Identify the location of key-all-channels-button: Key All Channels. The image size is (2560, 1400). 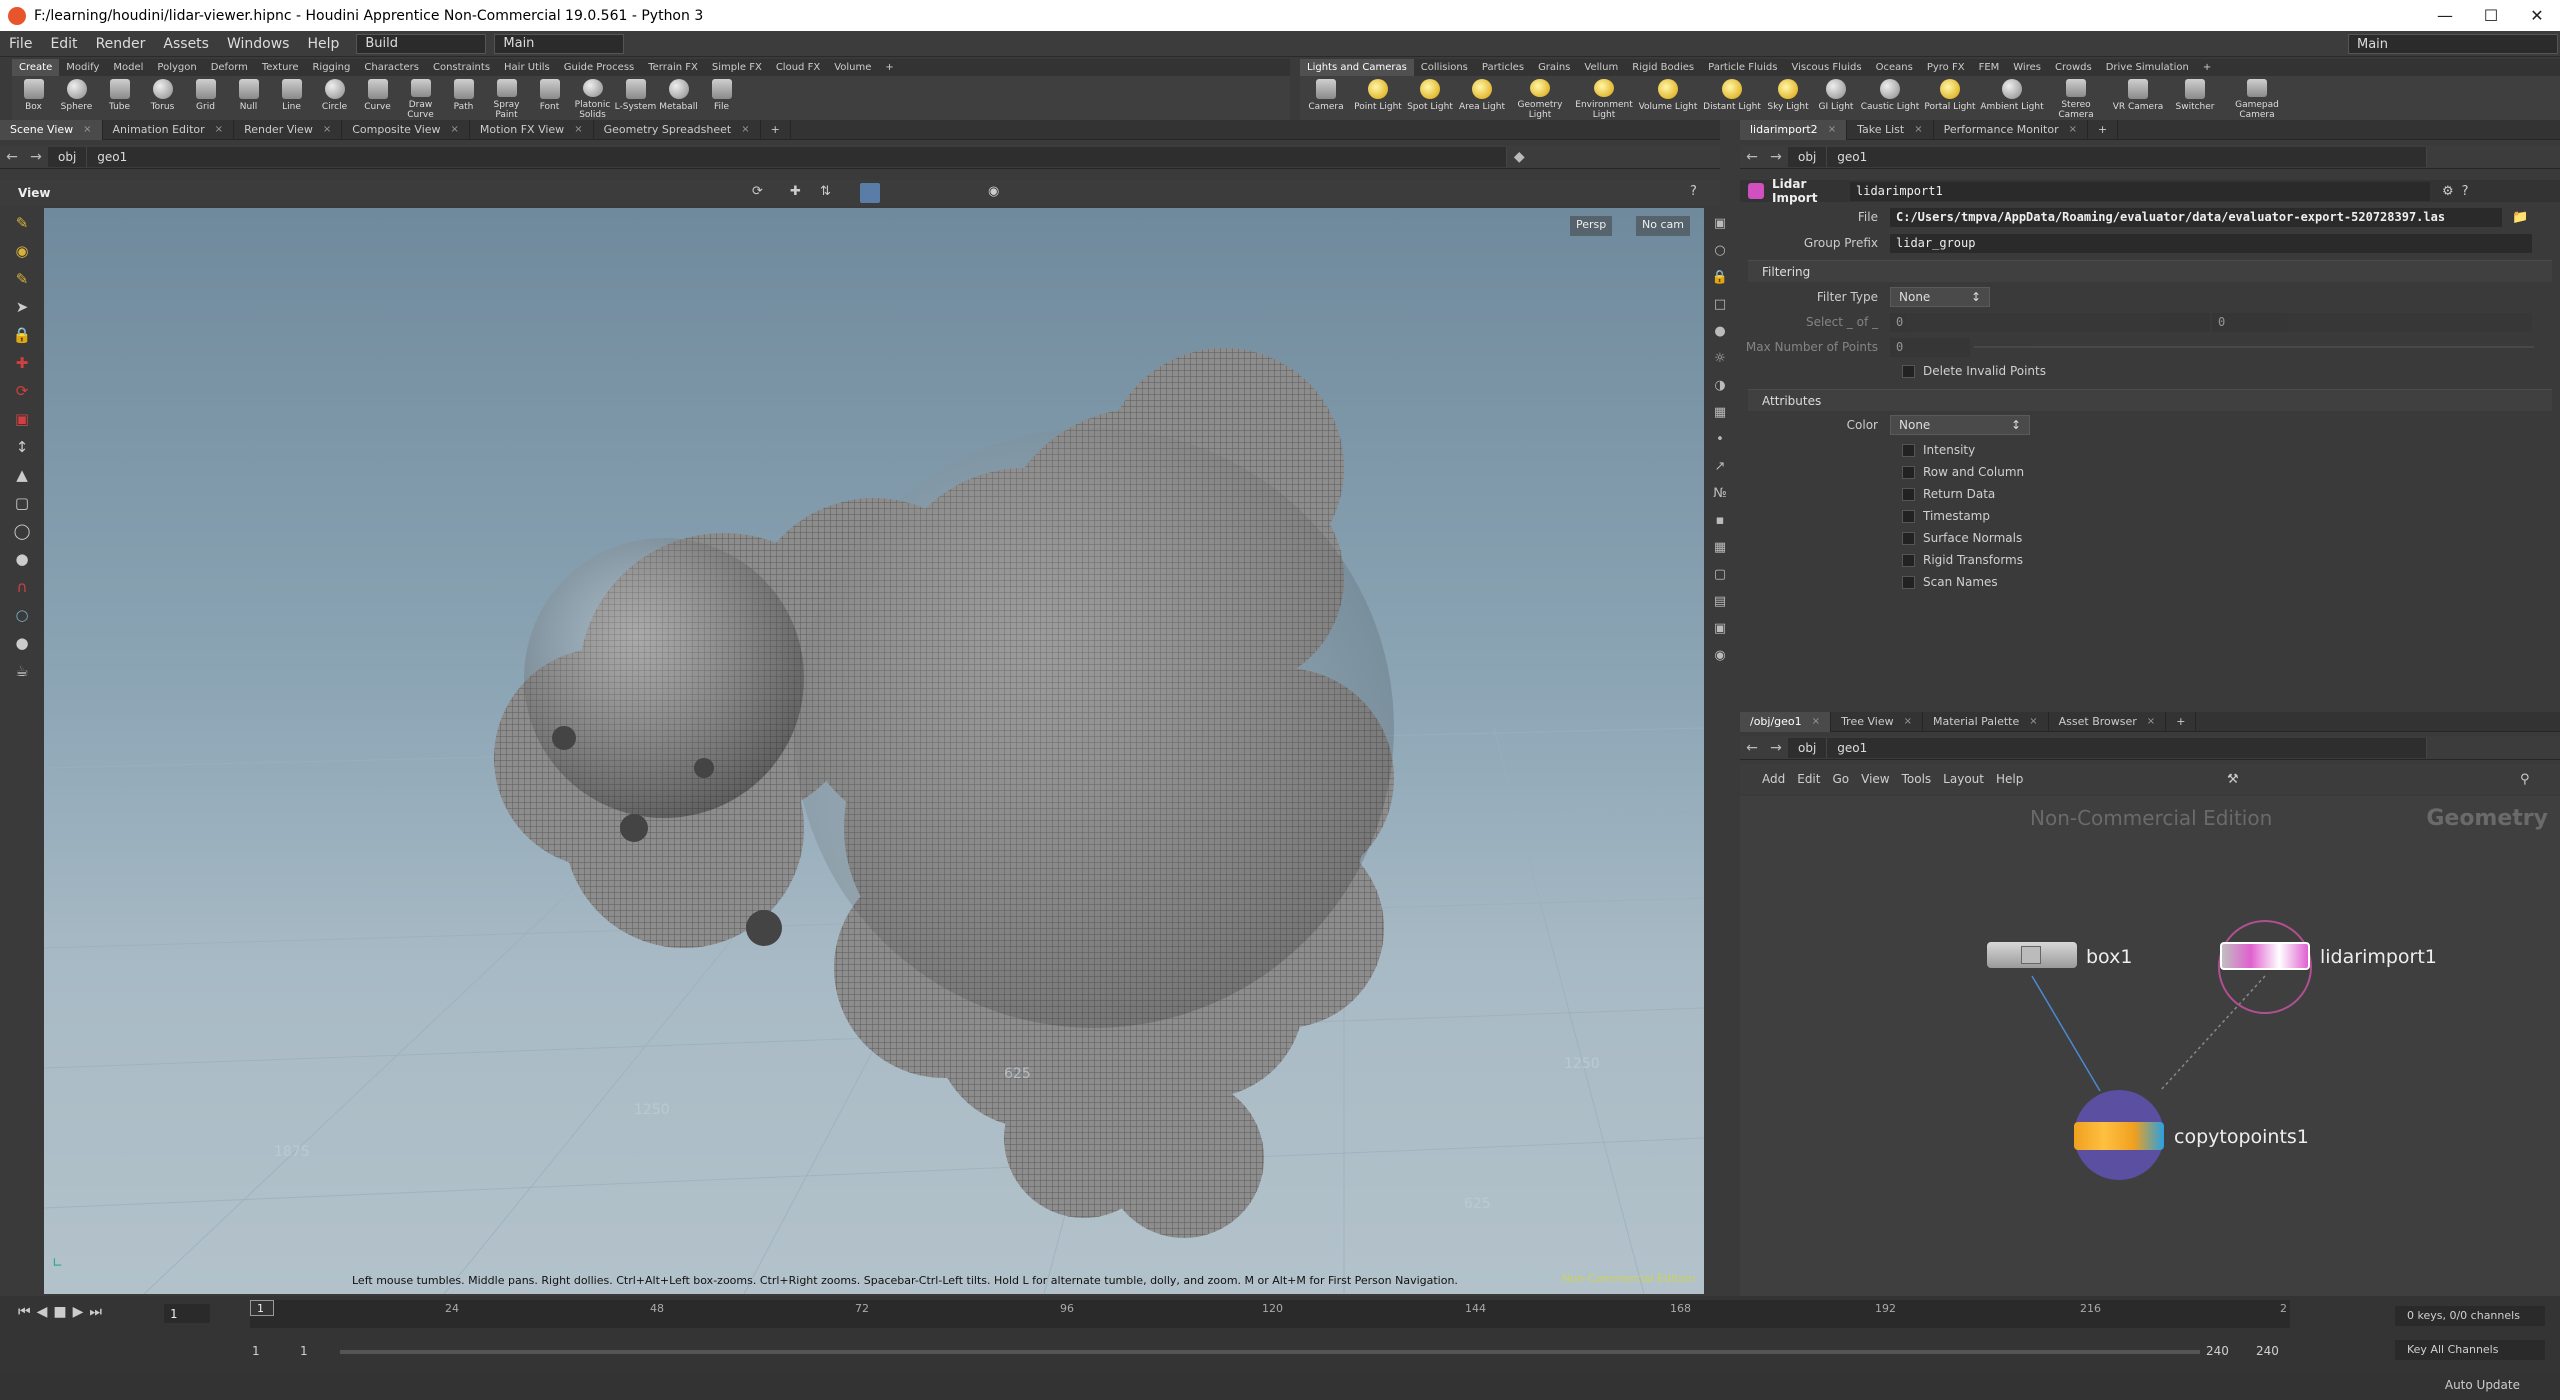
(2470, 1350).